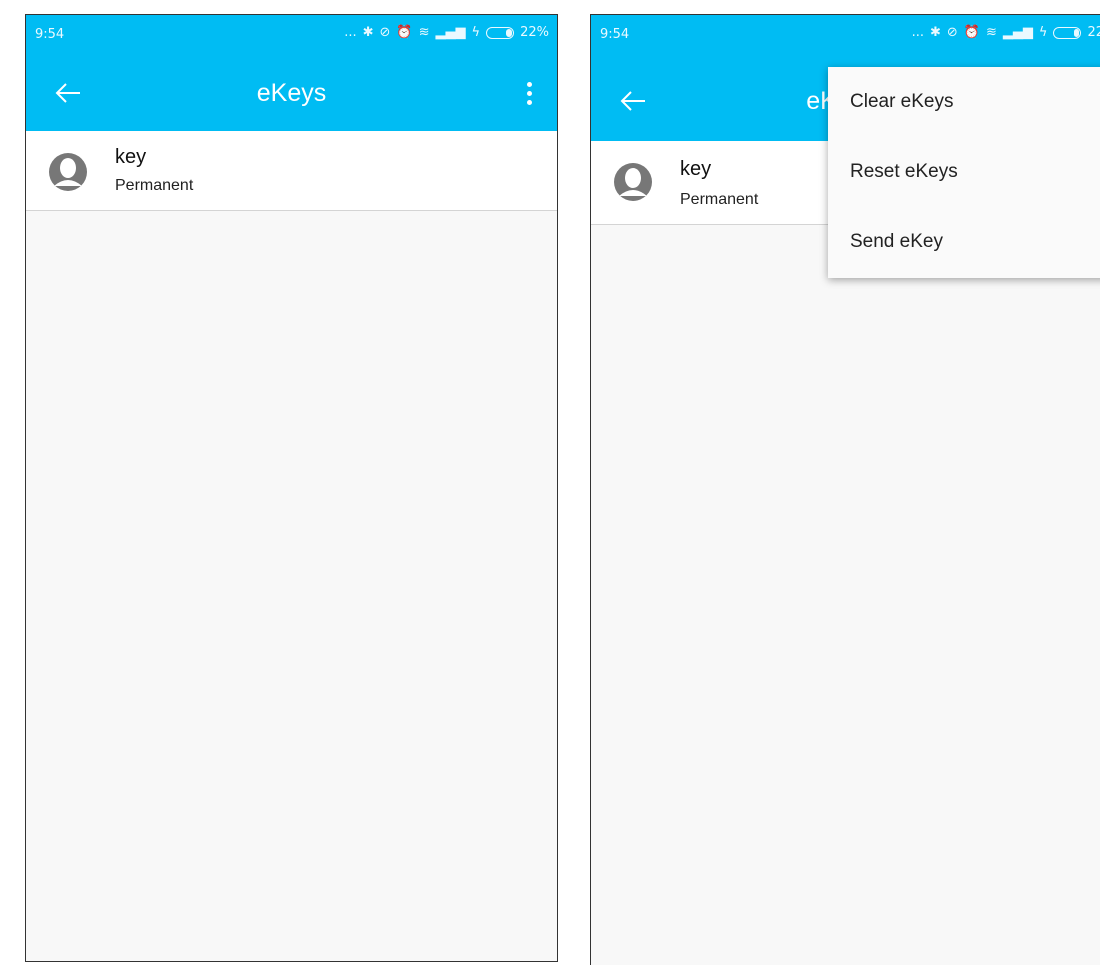 The height and width of the screenshot is (965, 1100). Describe the element at coordinates (964, 242) in the screenshot. I see `menu-item-send-ekey: Send eKey` at that location.